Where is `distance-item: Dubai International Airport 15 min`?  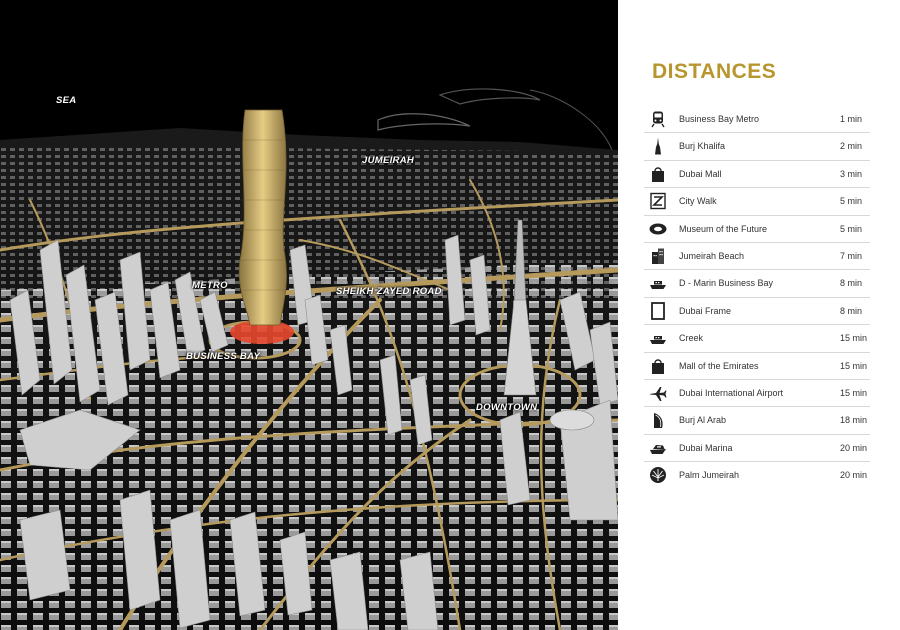
distance-item: Dubai International Airport 15 min is located at coordinates (757, 394).